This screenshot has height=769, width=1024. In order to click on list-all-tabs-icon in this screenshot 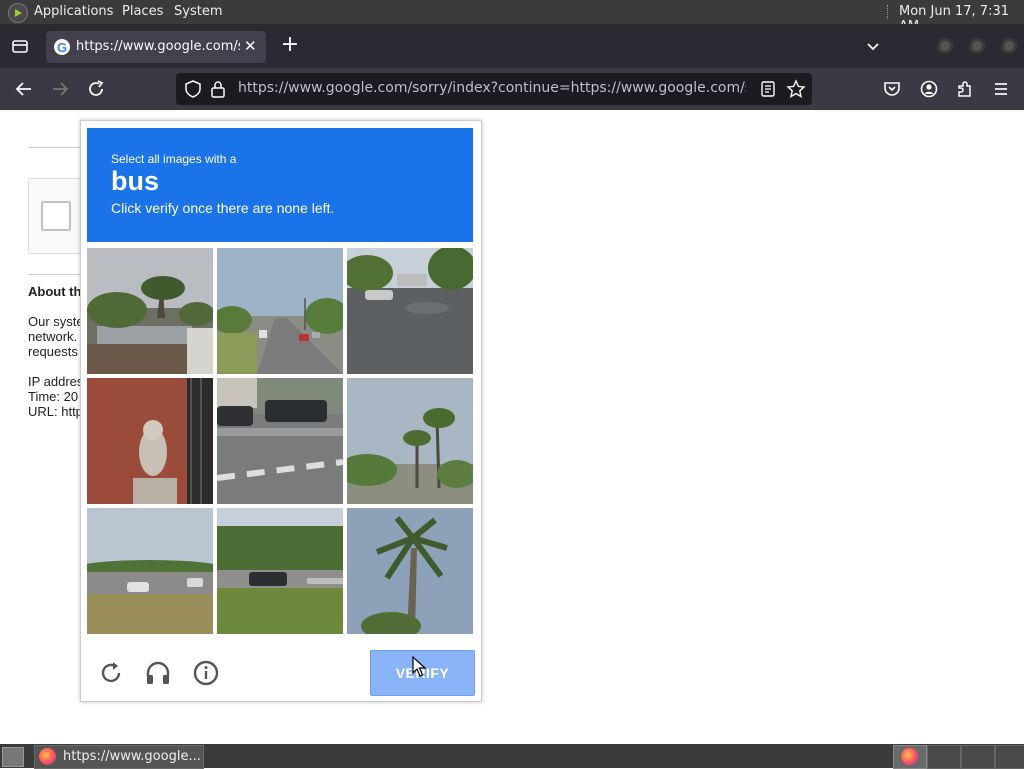, I will do `click(873, 48)`.